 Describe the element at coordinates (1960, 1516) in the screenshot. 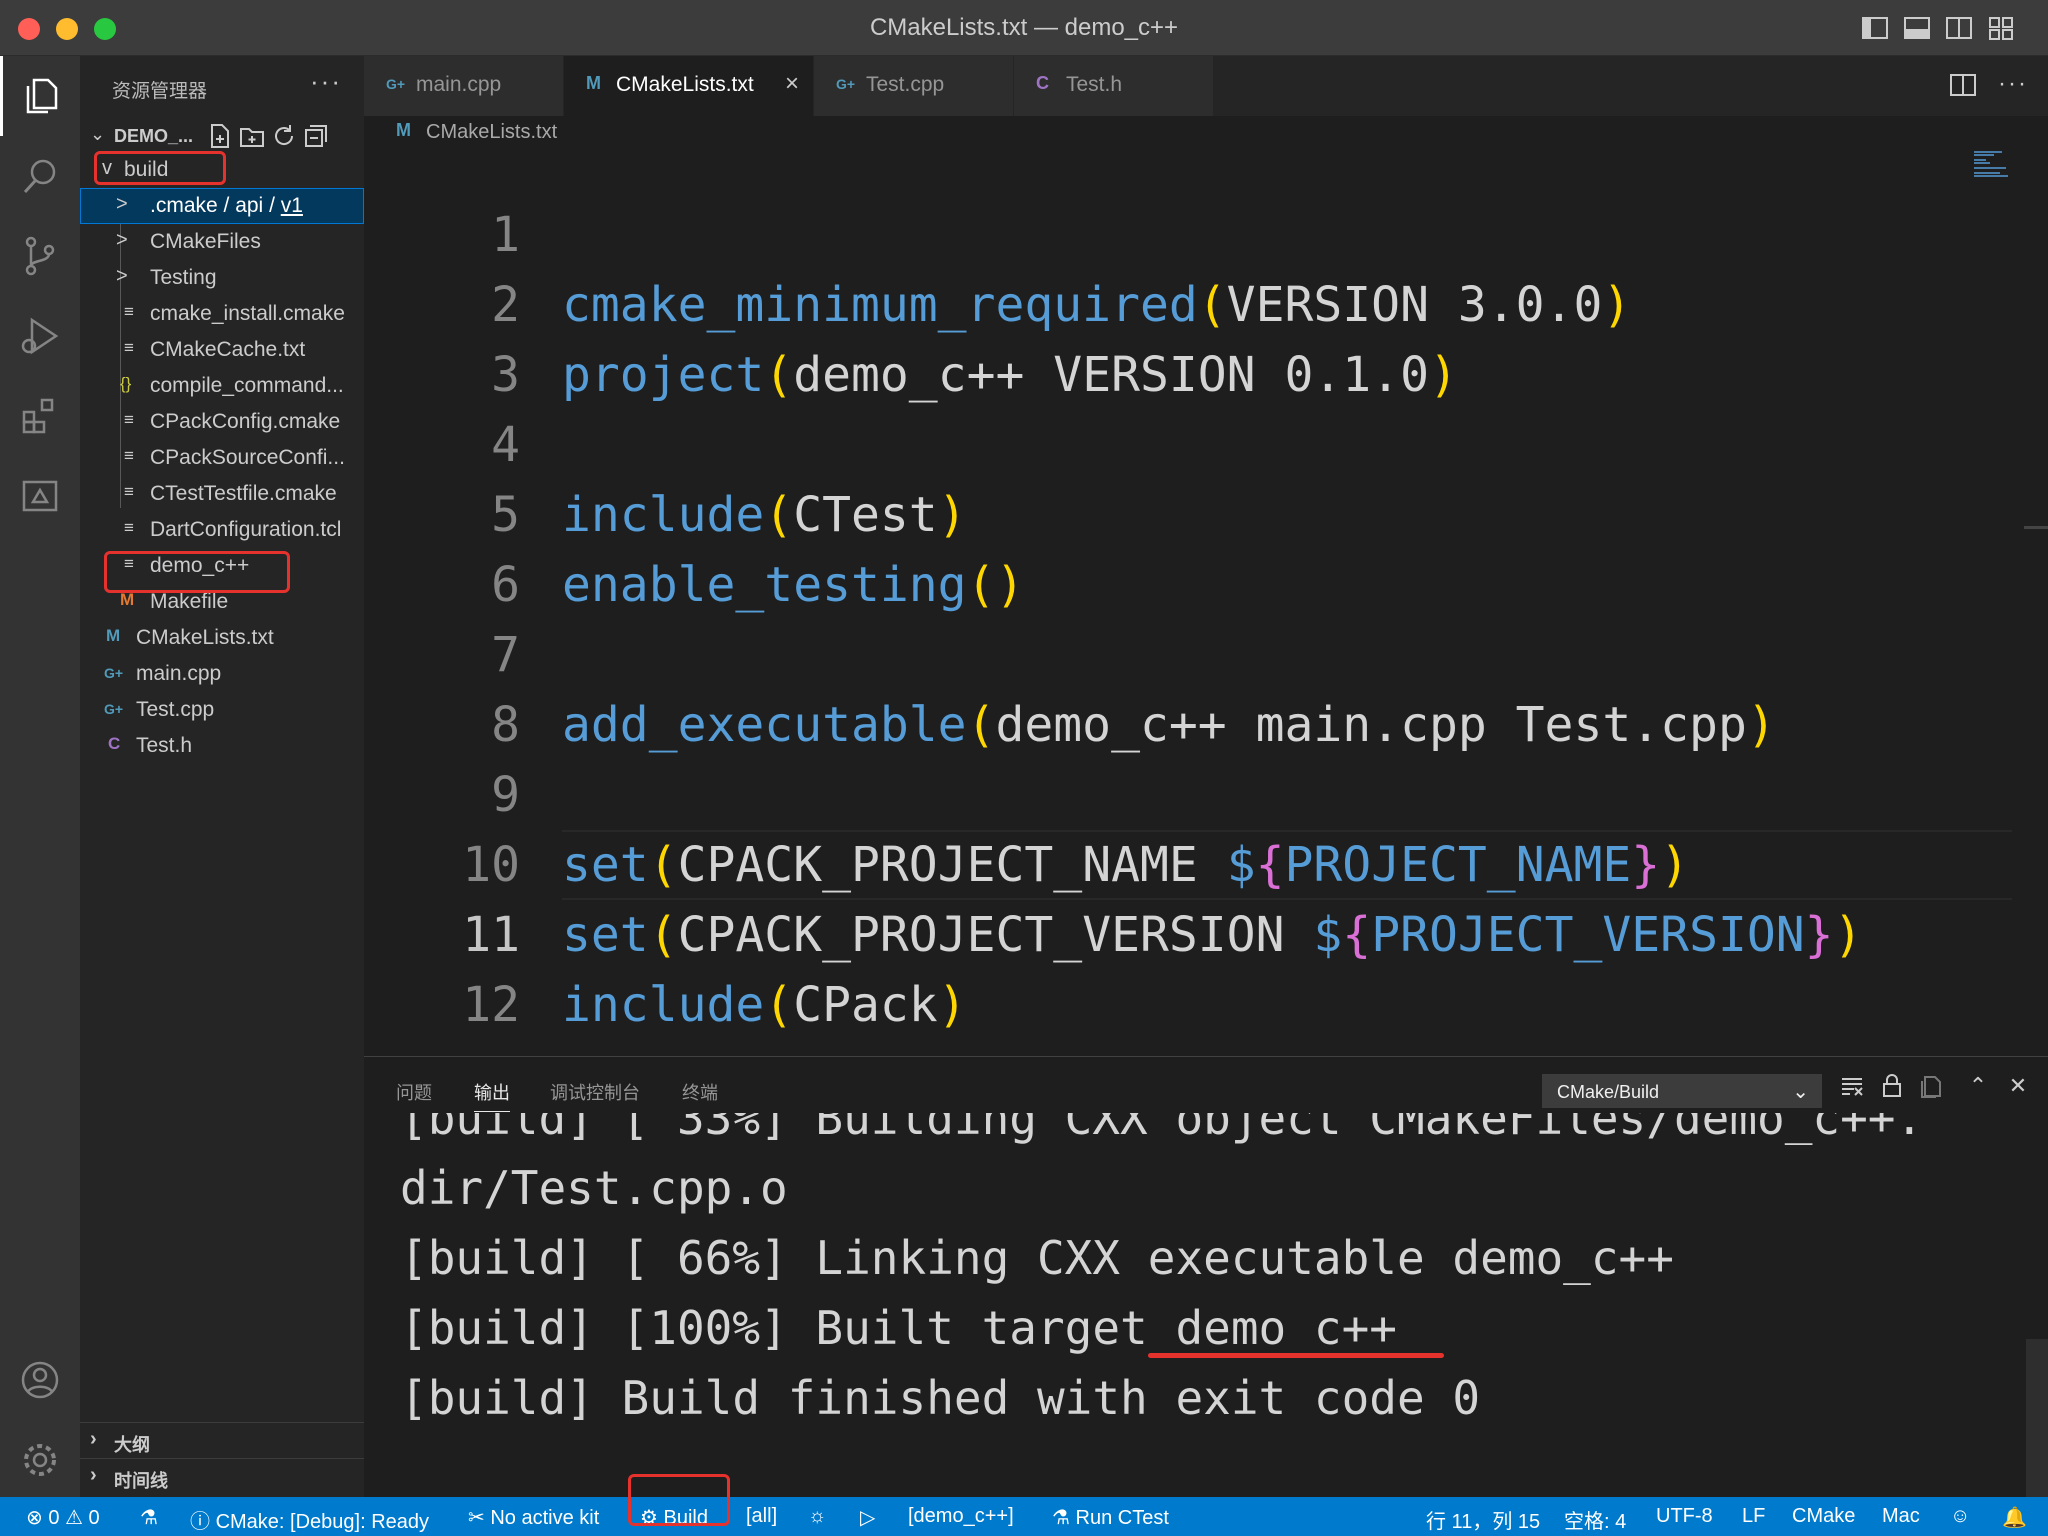

I see `feedback-icon: ☺` at that location.